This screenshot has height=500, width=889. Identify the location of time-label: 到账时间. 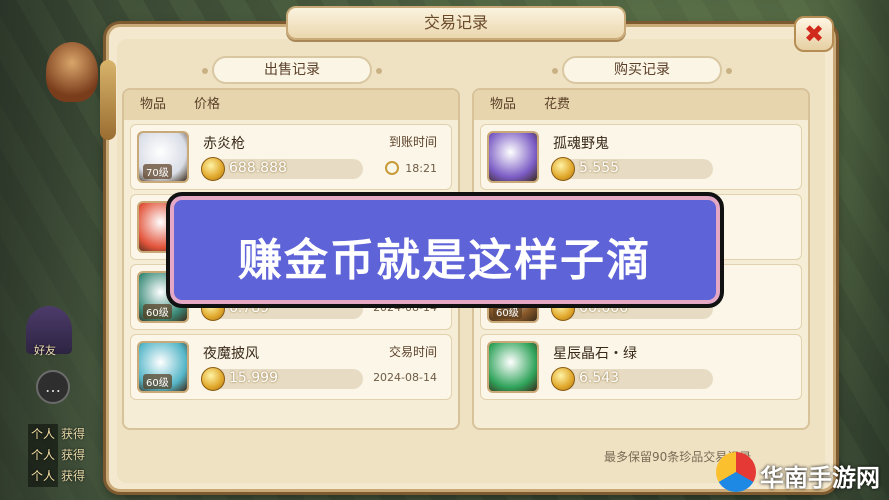
(412, 142).